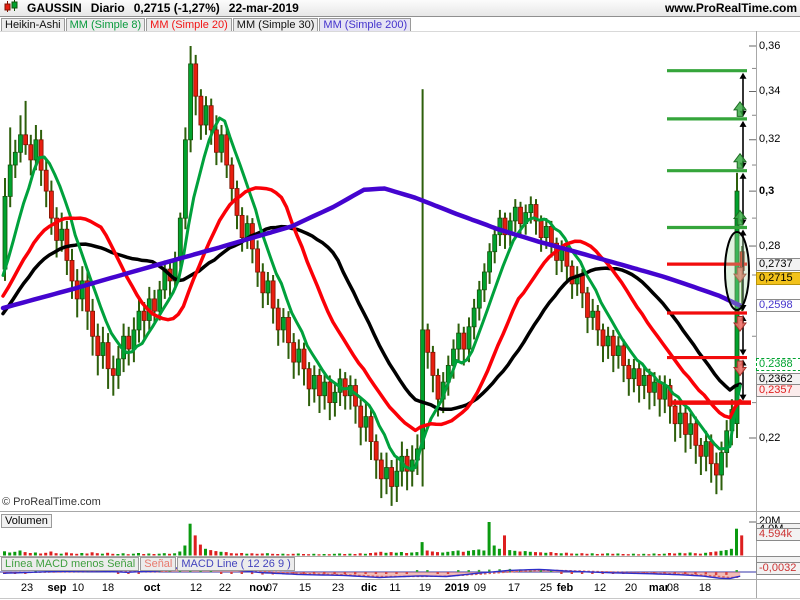 This screenshot has width=800, height=600. What do you see at coordinates (565, 588) in the screenshot?
I see `x-axis-tick-label: feb` at bounding box center [565, 588].